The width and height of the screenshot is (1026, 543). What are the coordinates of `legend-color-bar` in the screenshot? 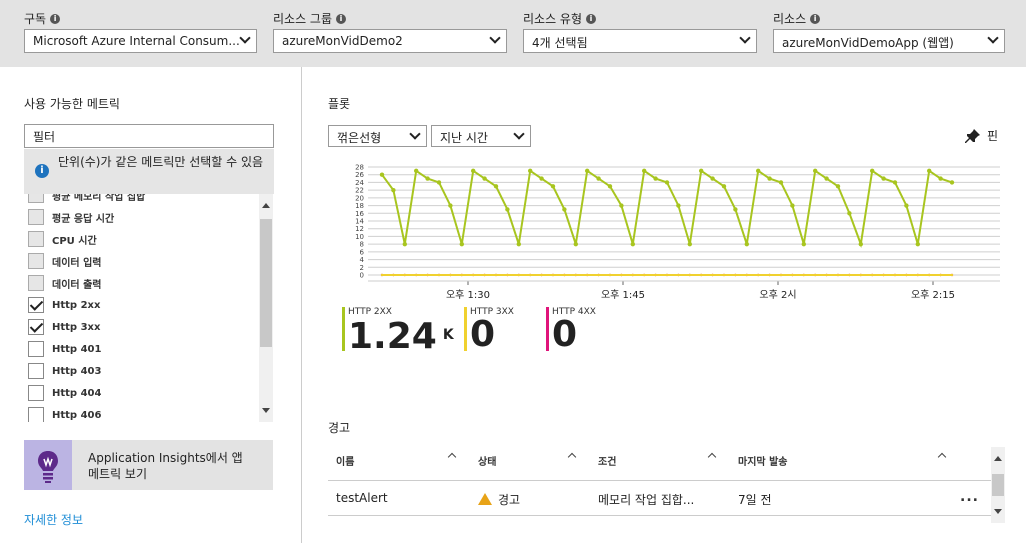 It's located at (465, 329).